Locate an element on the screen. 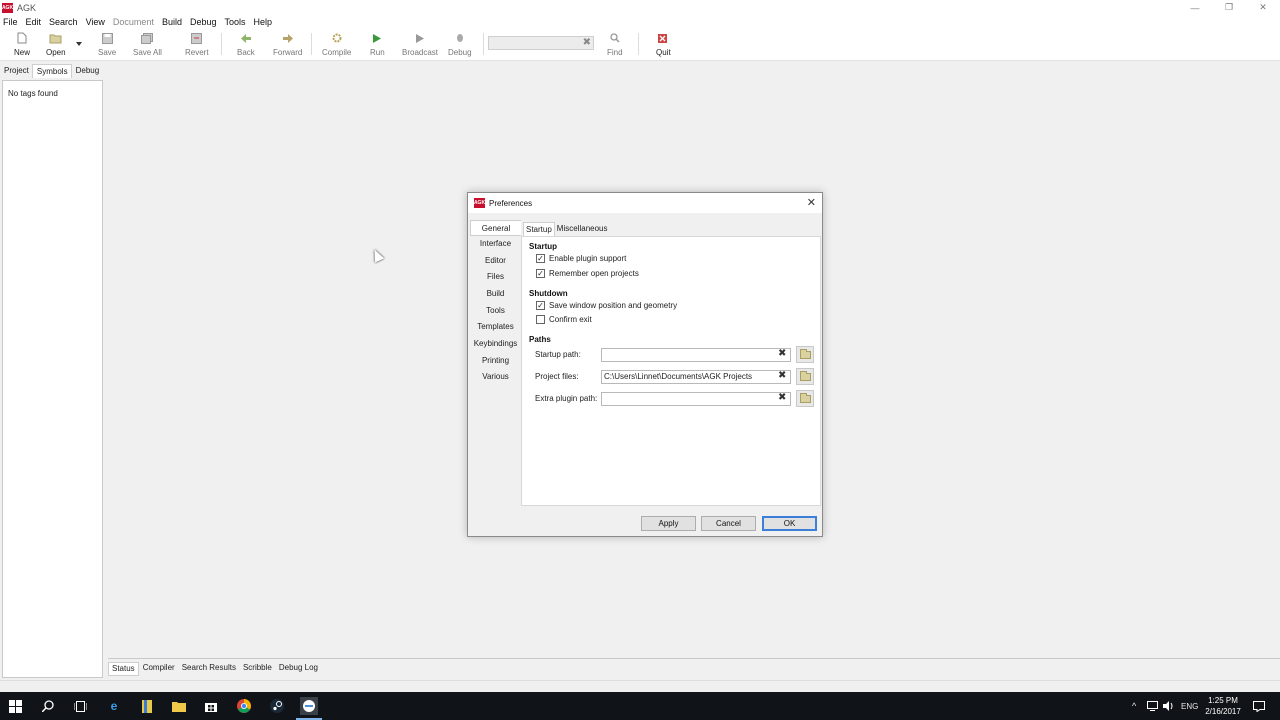 The width and height of the screenshot is (1280, 720). open-dropdown-button is located at coordinates (79, 44).